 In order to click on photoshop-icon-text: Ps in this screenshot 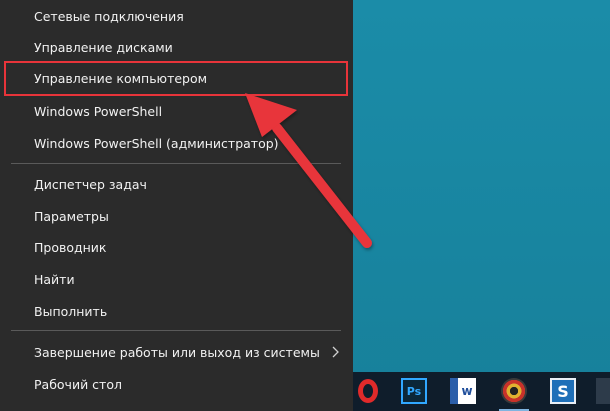, I will do `click(414, 391)`.